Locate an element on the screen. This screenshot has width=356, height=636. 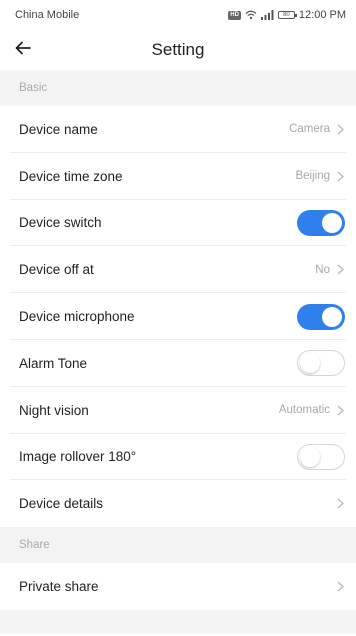
device-switch-toggle is located at coordinates (321, 222).